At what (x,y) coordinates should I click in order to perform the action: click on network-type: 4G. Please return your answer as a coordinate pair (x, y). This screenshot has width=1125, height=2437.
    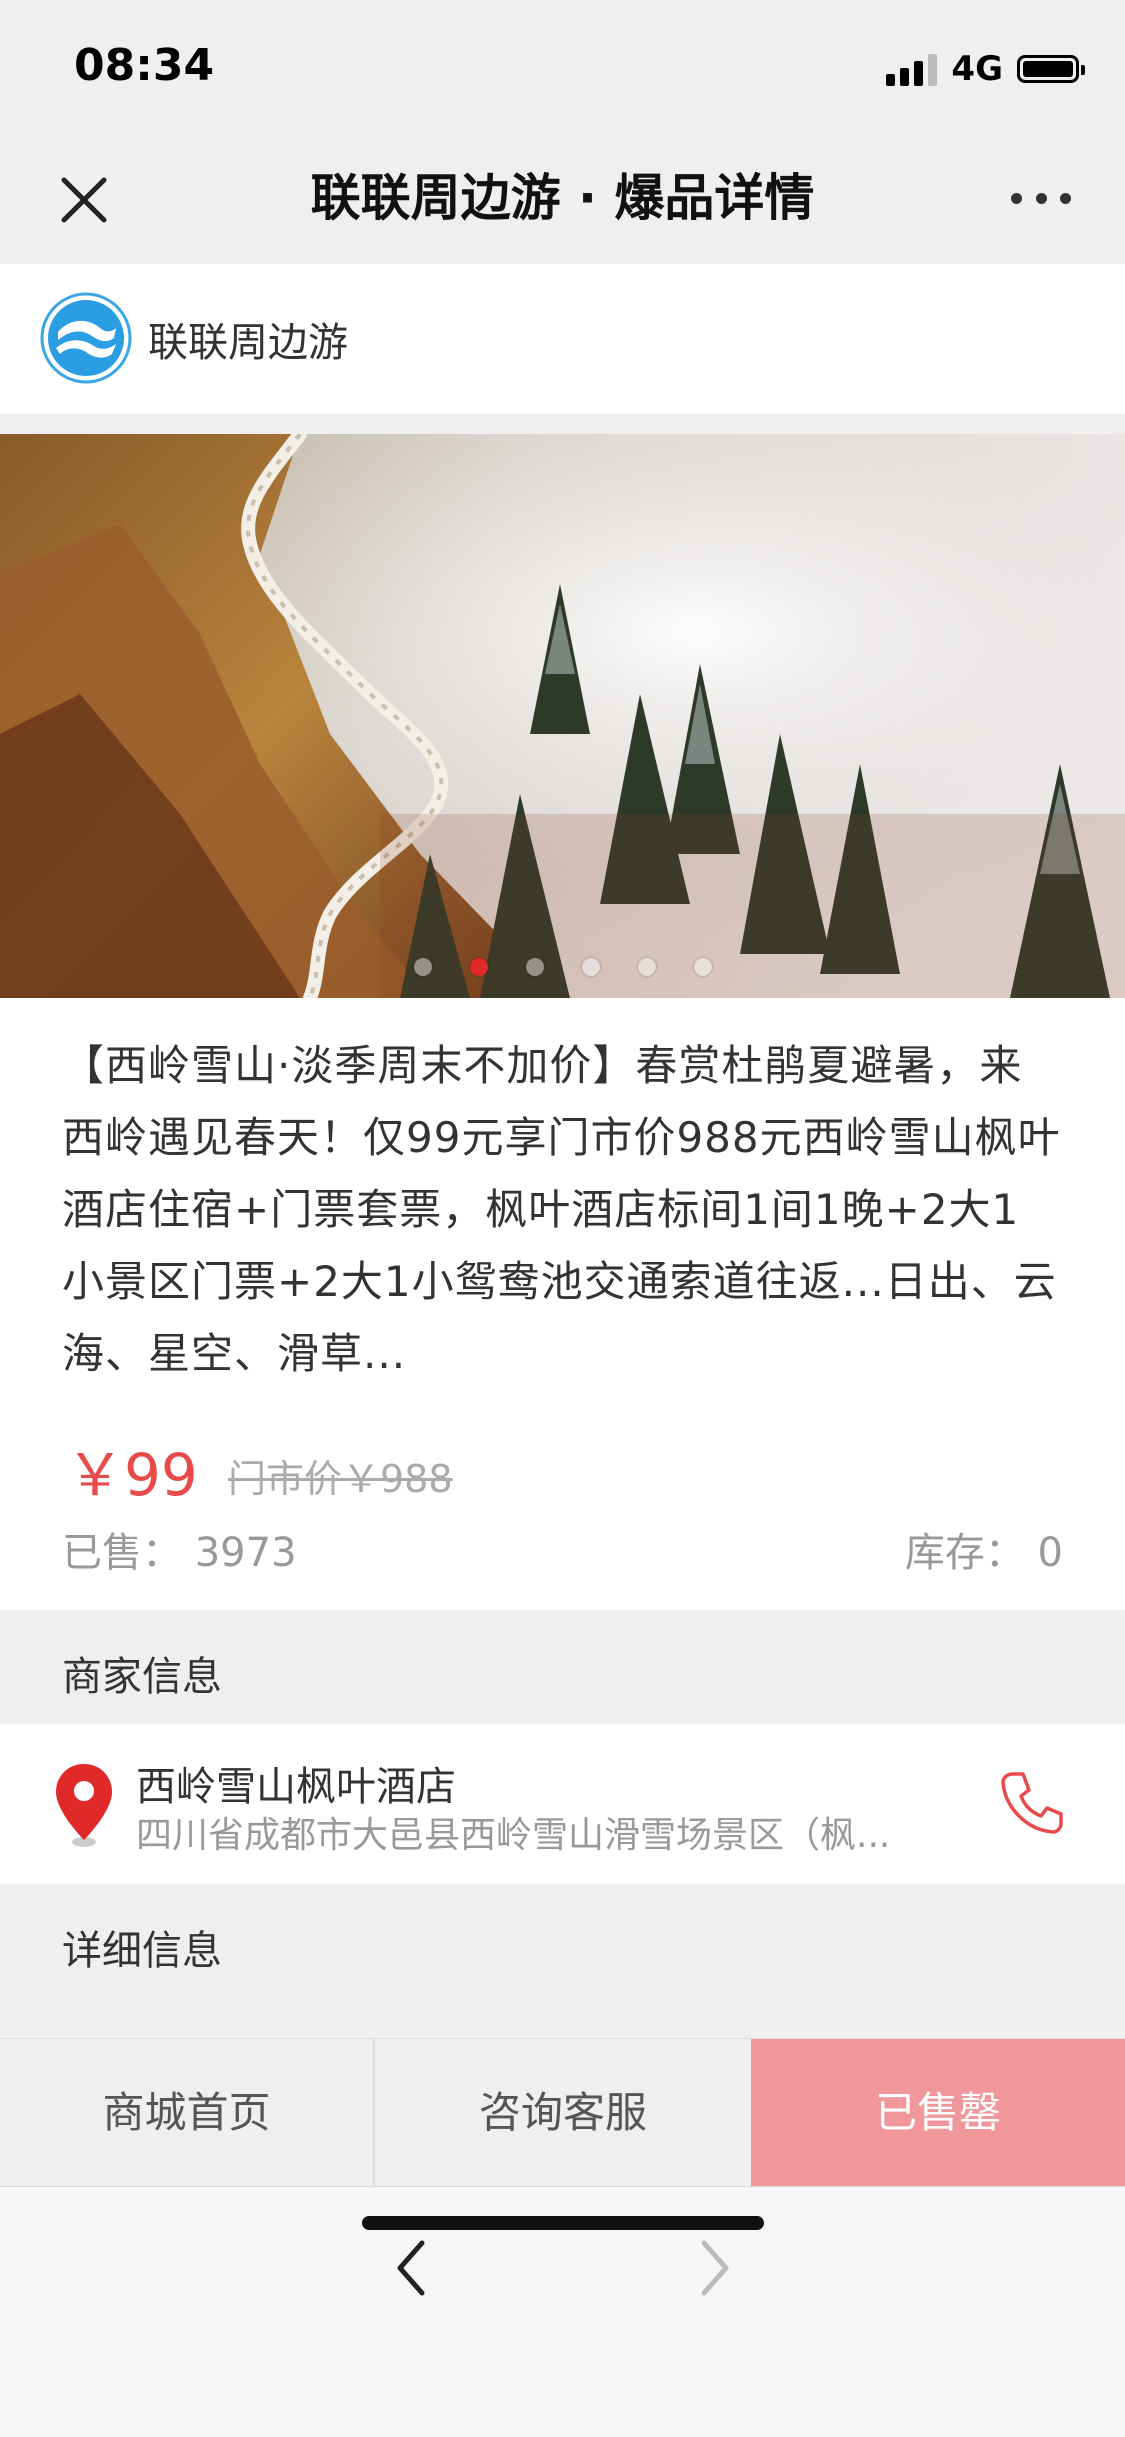
    Looking at the image, I should click on (977, 69).